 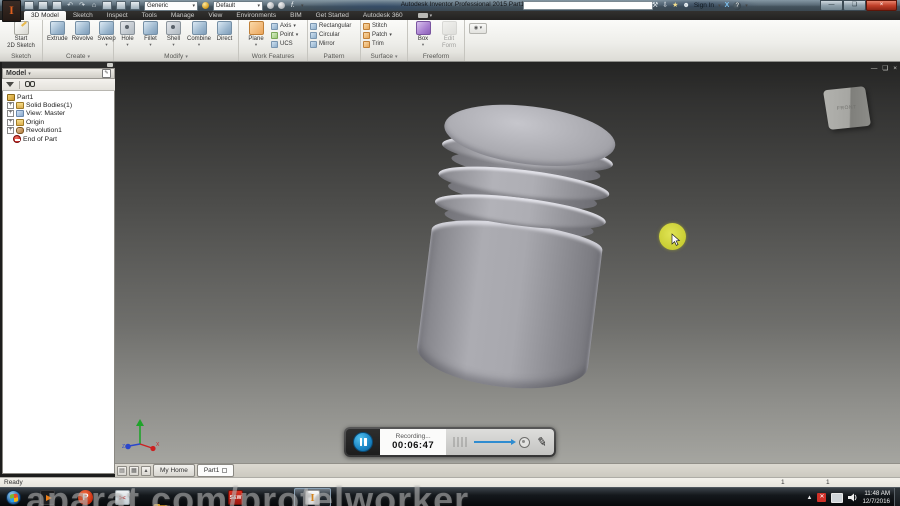 I want to click on exchange-arrow-icon: ⇩, so click(x=665, y=5).